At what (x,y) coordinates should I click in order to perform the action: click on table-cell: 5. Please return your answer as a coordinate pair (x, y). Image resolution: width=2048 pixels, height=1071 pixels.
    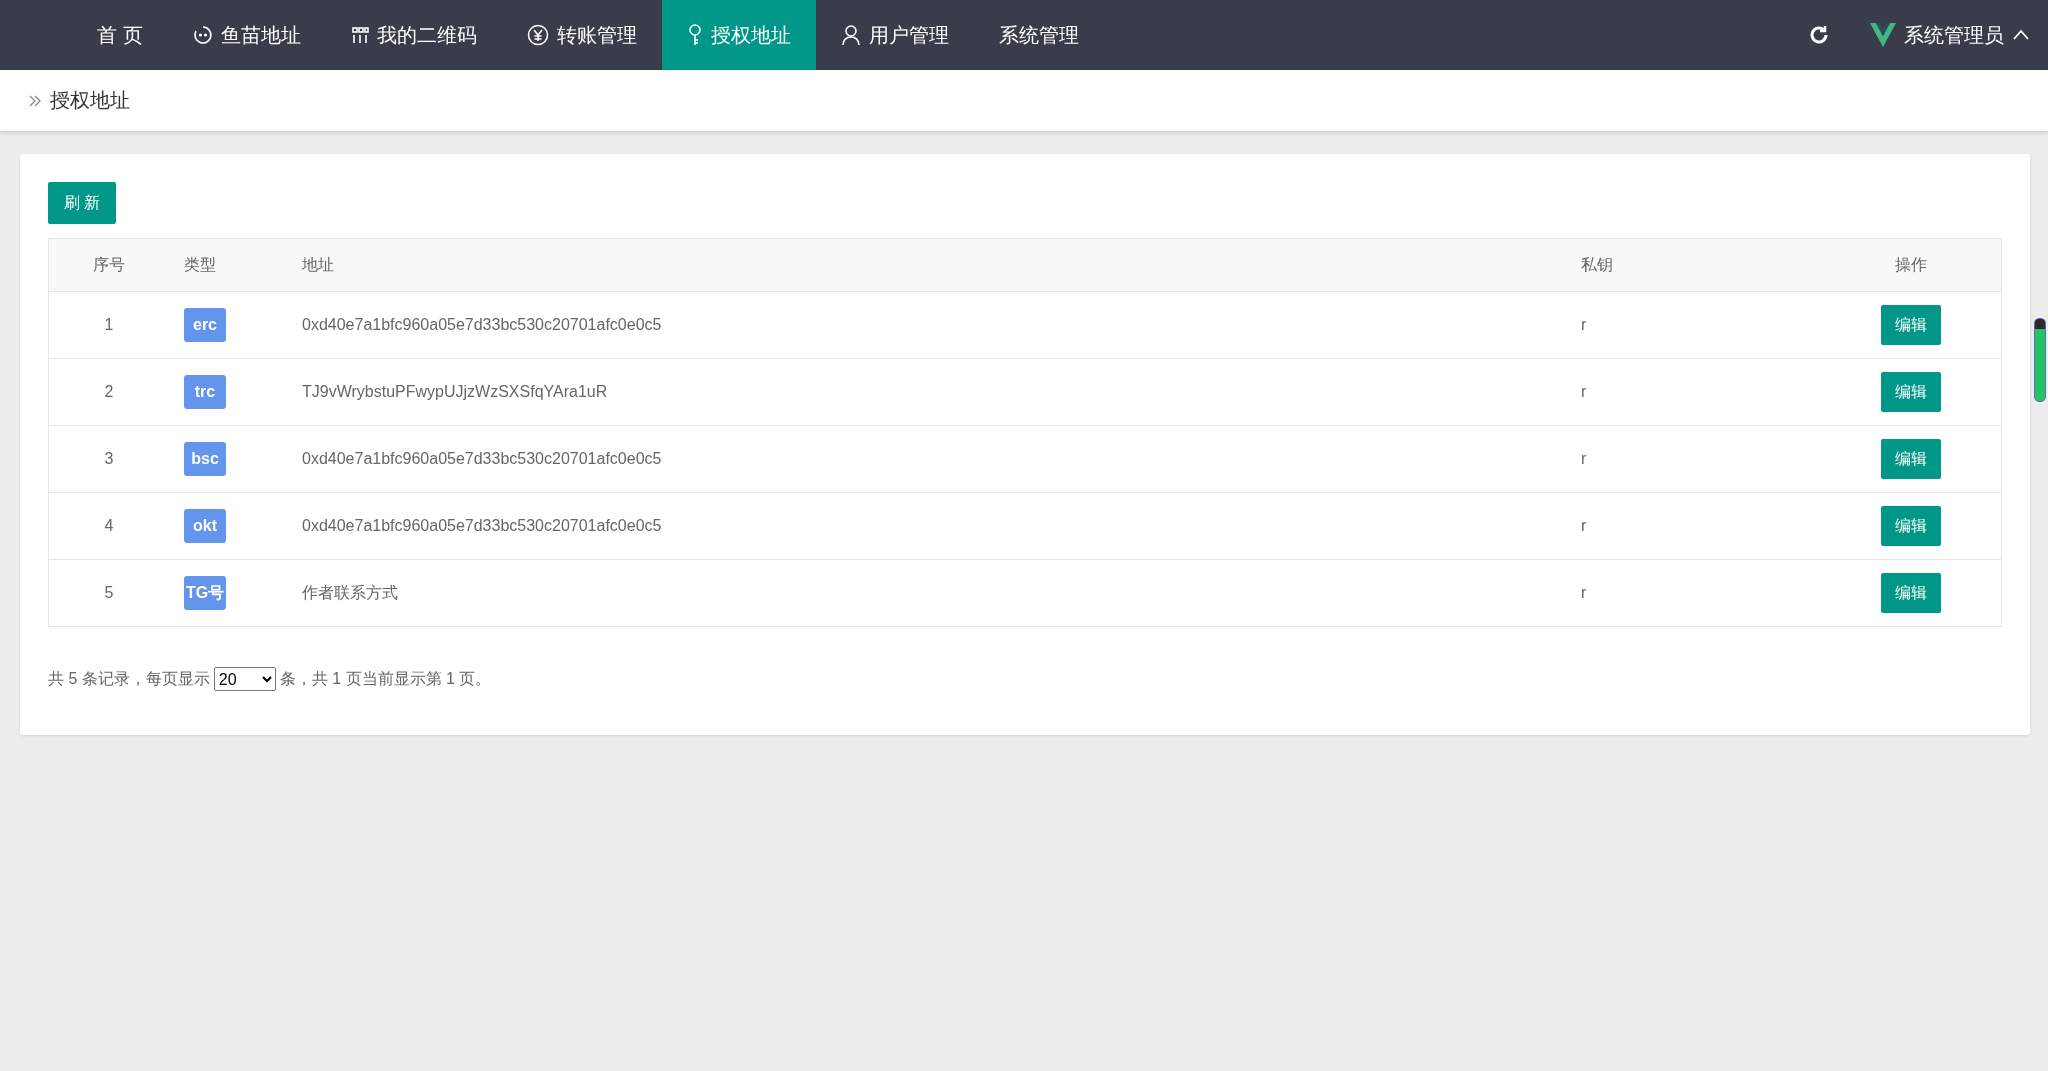
    Looking at the image, I should click on (108, 593).